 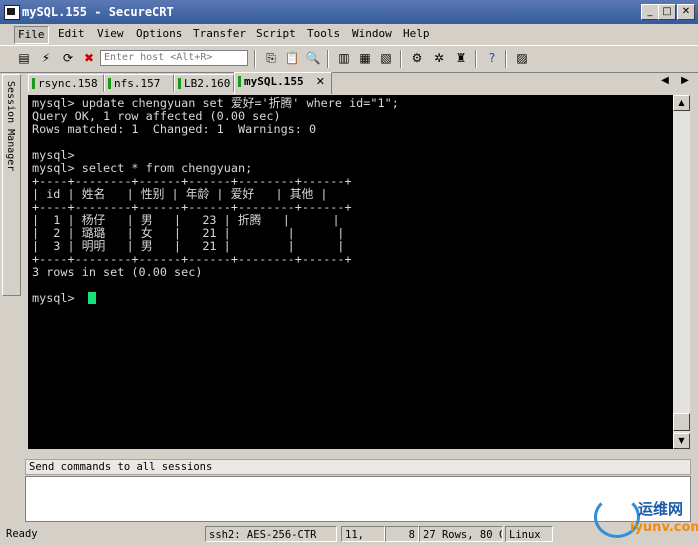 I want to click on minimize-button: _, so click(x=650, y=12).